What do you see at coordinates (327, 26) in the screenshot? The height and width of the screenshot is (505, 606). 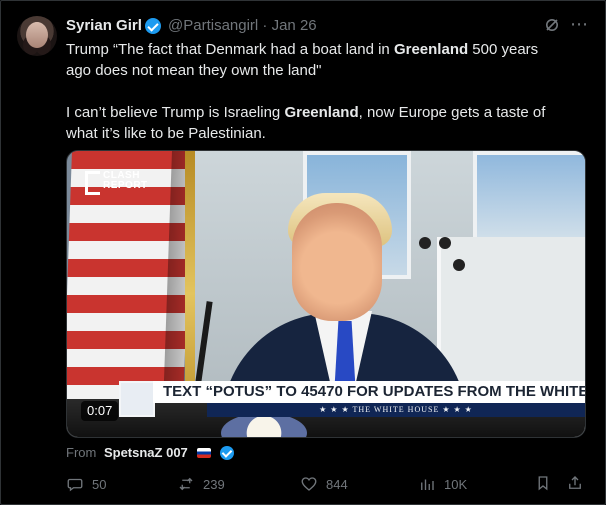 I see `tweet-header: Syrian Girl @Partisangirl · Jan 26 ⋯` at bounding box center [327, 26].